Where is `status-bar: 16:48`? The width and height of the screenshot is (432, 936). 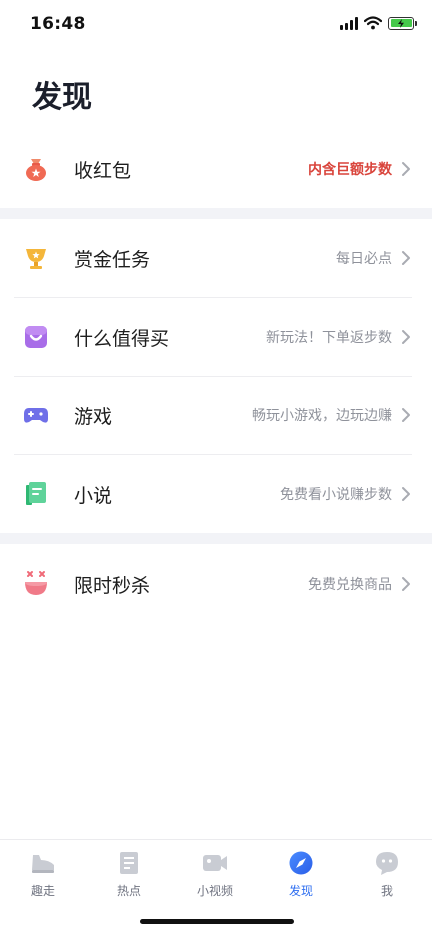
status-bar: 16:48 is located at coordinates (216, 26).